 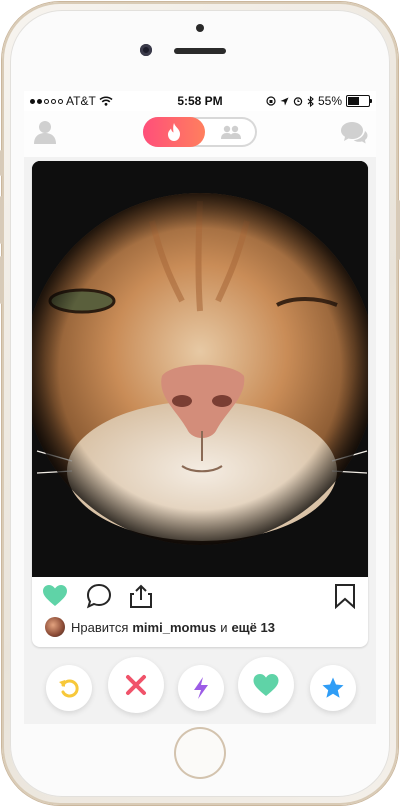 I want to click on super-like-button, so click(x=333, y=688).